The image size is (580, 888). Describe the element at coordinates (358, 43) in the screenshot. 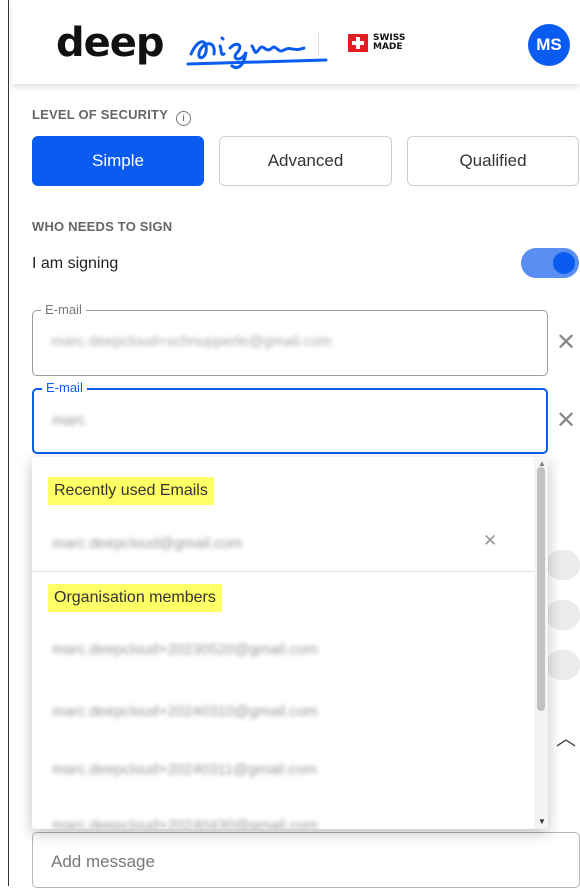

I see `swiss-flag-icon` at that location.